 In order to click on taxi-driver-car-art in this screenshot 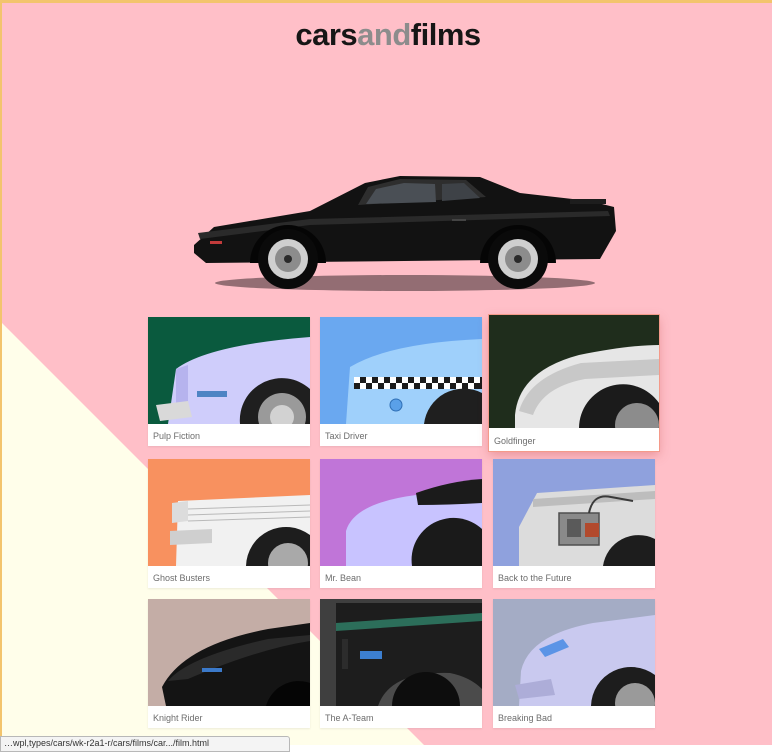, I will do `click(401, 370)`.